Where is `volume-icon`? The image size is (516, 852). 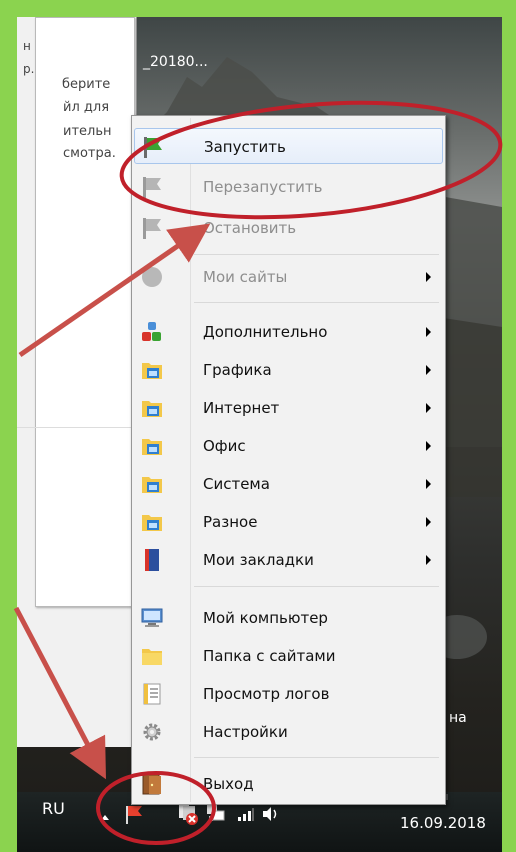
volume-icon is located at coordinates (271, 814).